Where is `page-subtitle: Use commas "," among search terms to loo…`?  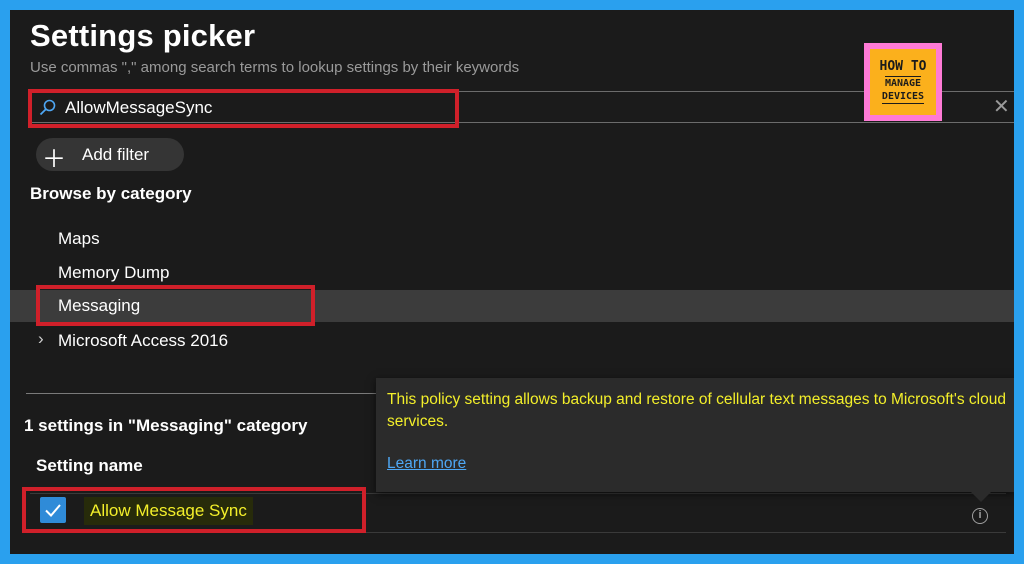
page-subtitle: Use commas "," among search terms to loo… is located at coordinates (275, 67).